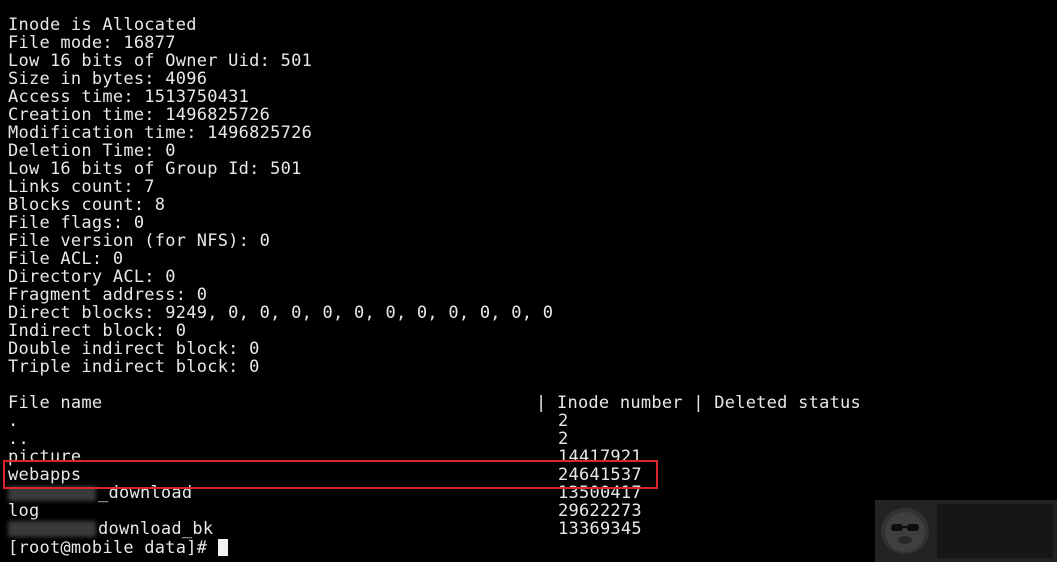  Describe the element at coordinates (92, 43) in the screenshot. I see `inode-info-line: File mode: 16877` at that location.